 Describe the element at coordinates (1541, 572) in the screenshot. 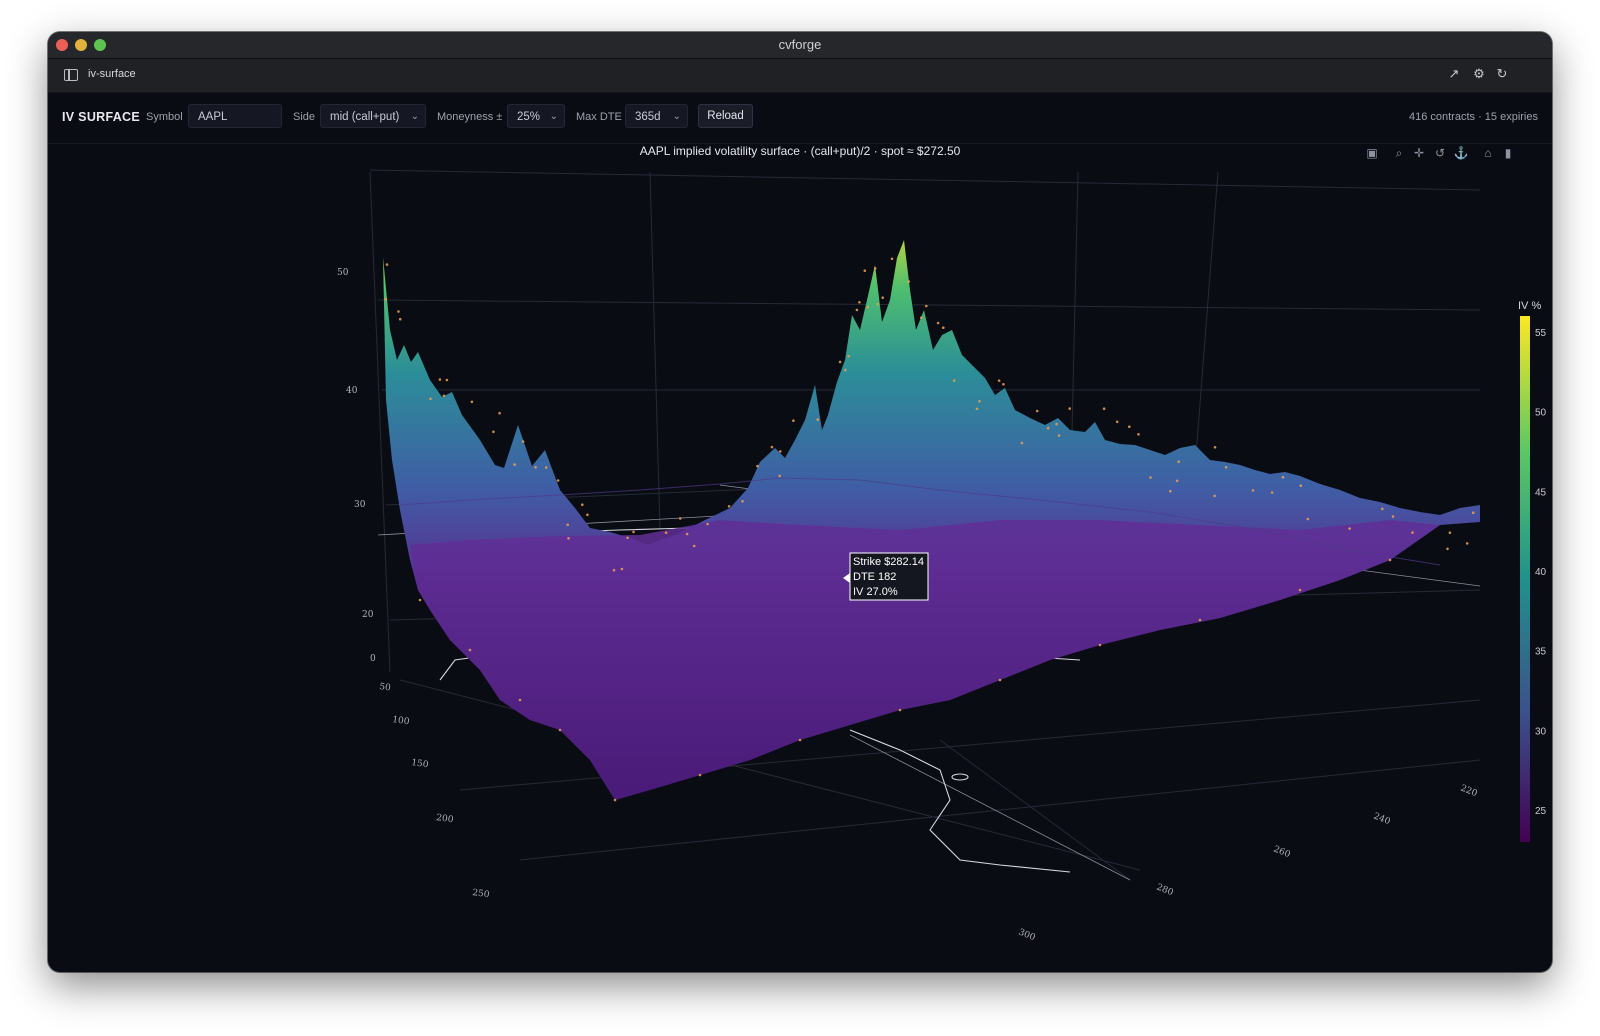

I see `colorbar-tick-label: 40` at that location.